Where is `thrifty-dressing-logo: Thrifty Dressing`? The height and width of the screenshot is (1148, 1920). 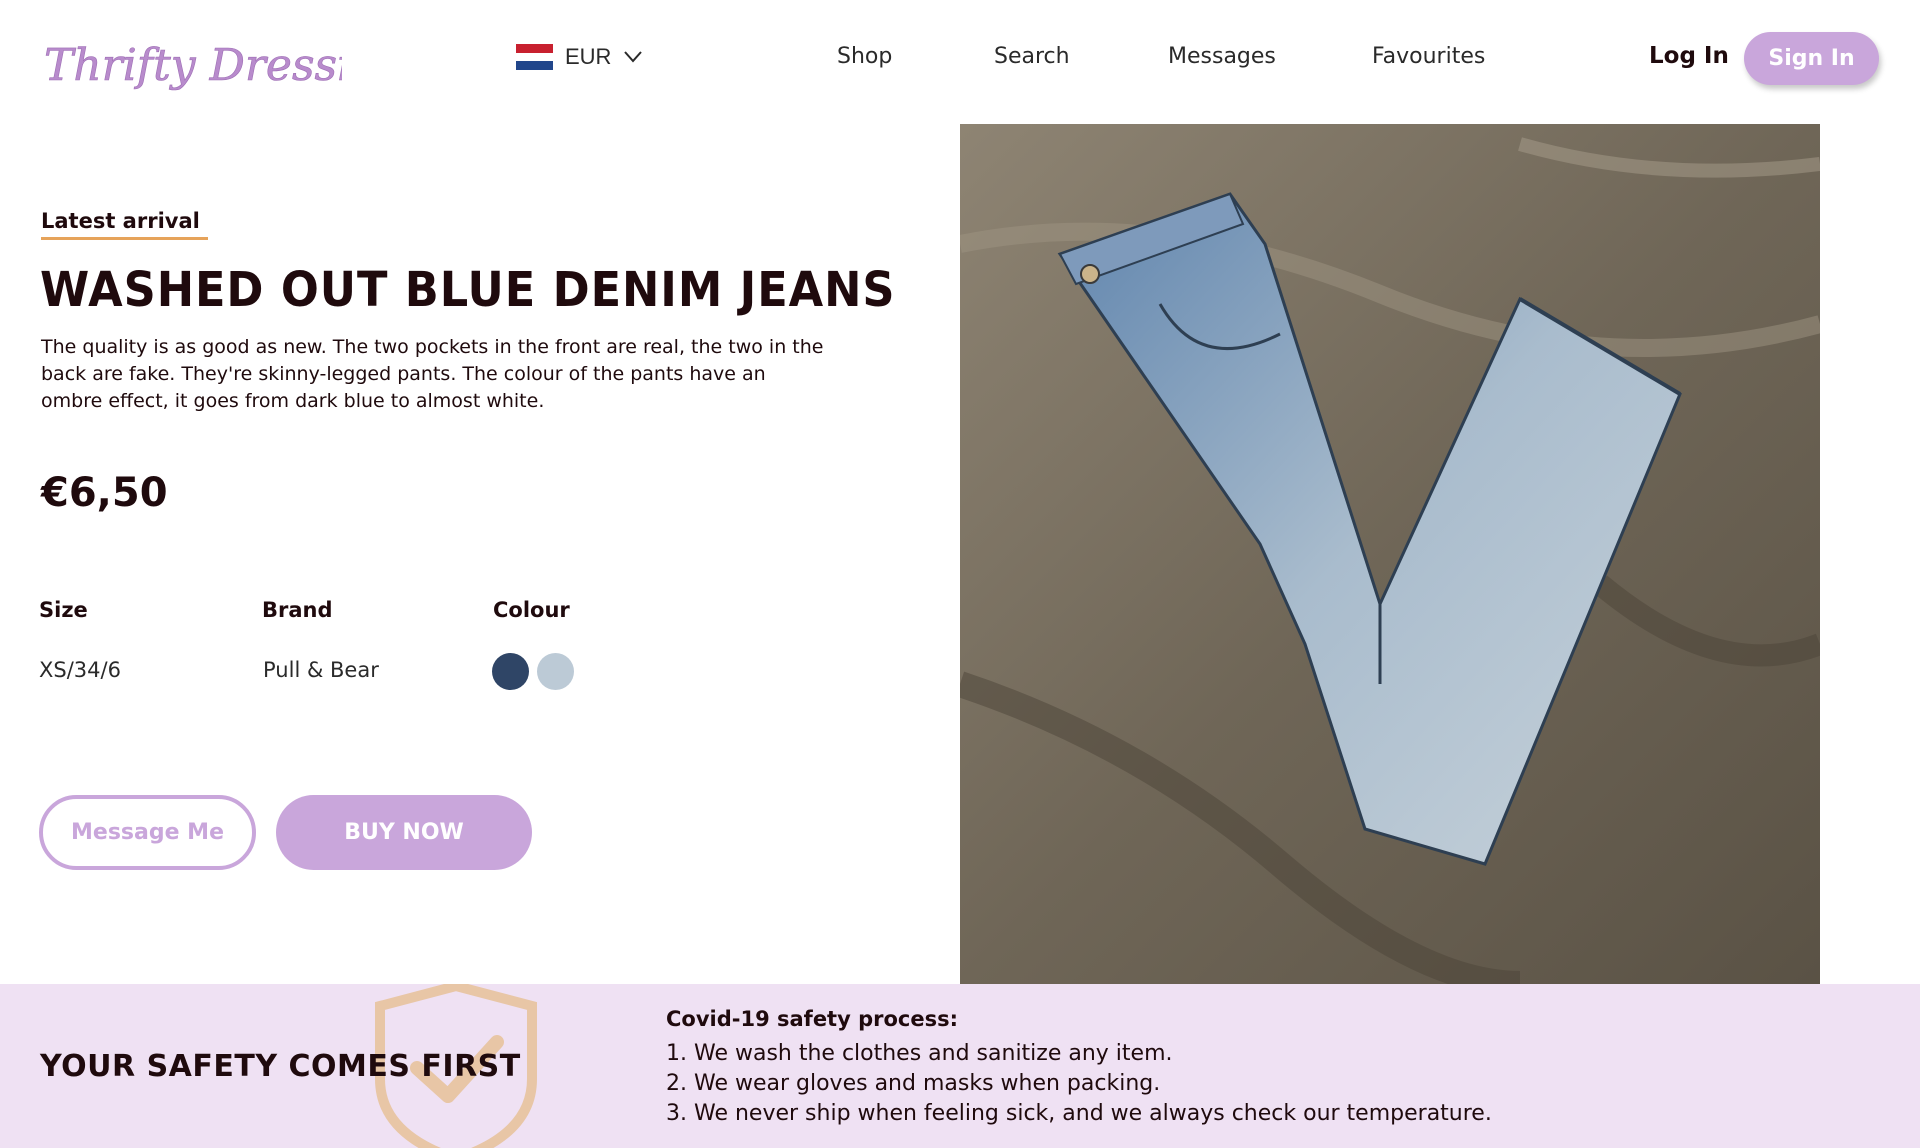 thrifty-dressing-logo: Thrifty Dressing is located at coordinates (192, 67).